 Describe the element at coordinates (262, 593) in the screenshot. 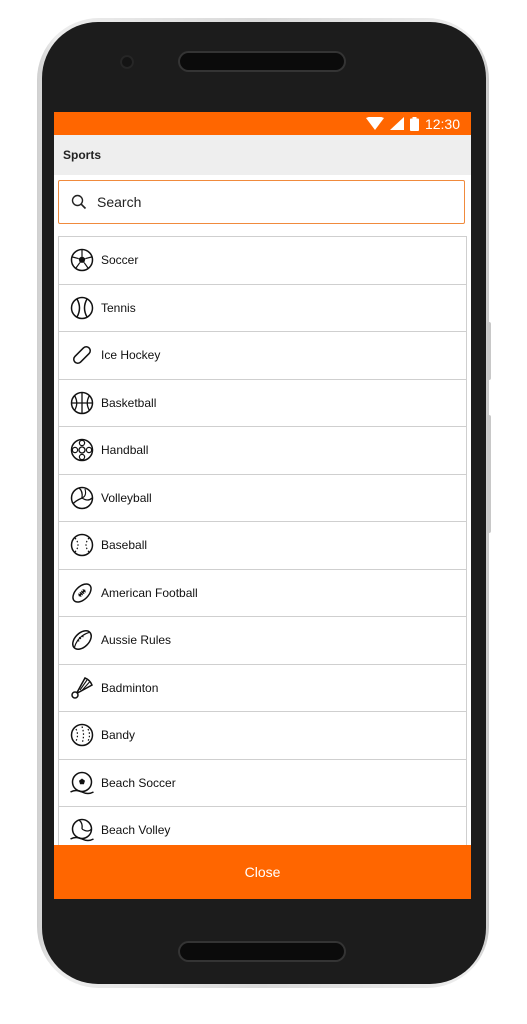

I see `list-item-american-football: American Football` at that location.